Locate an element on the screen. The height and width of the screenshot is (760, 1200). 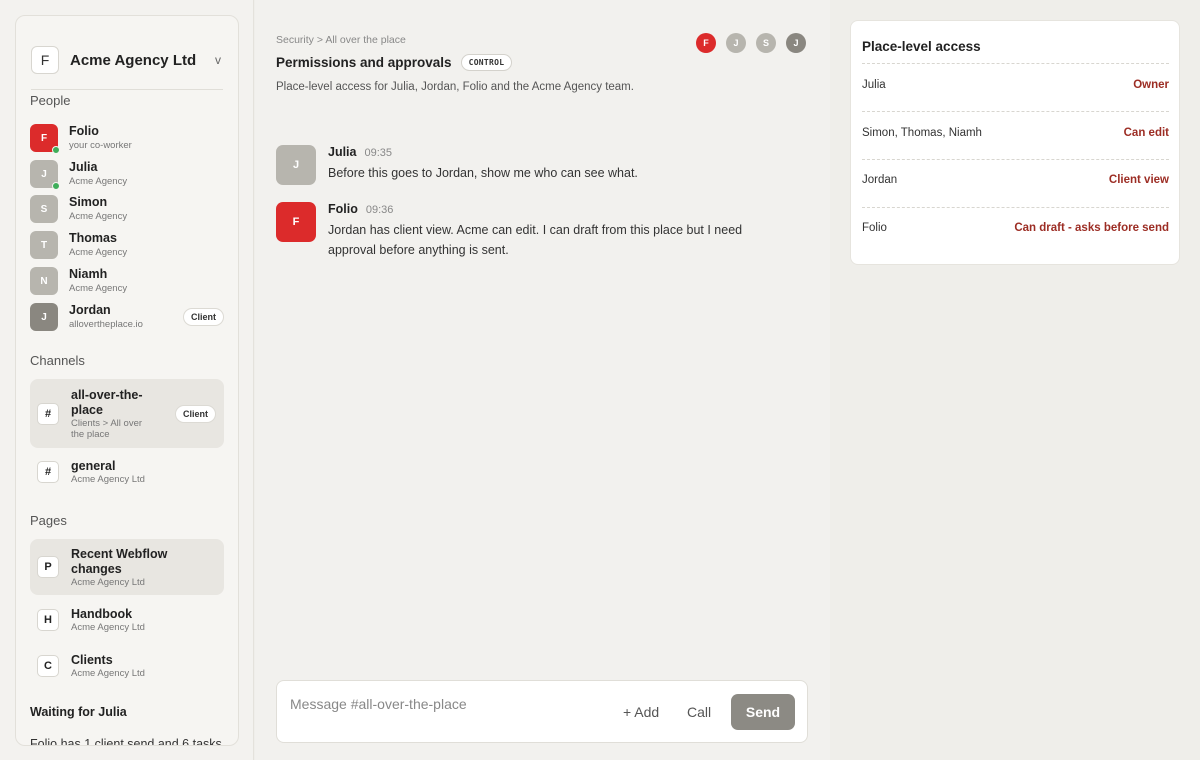
sidebar-person-jordan: J Jordan allovertheplace.io Client is located at coordinates (127, 317).